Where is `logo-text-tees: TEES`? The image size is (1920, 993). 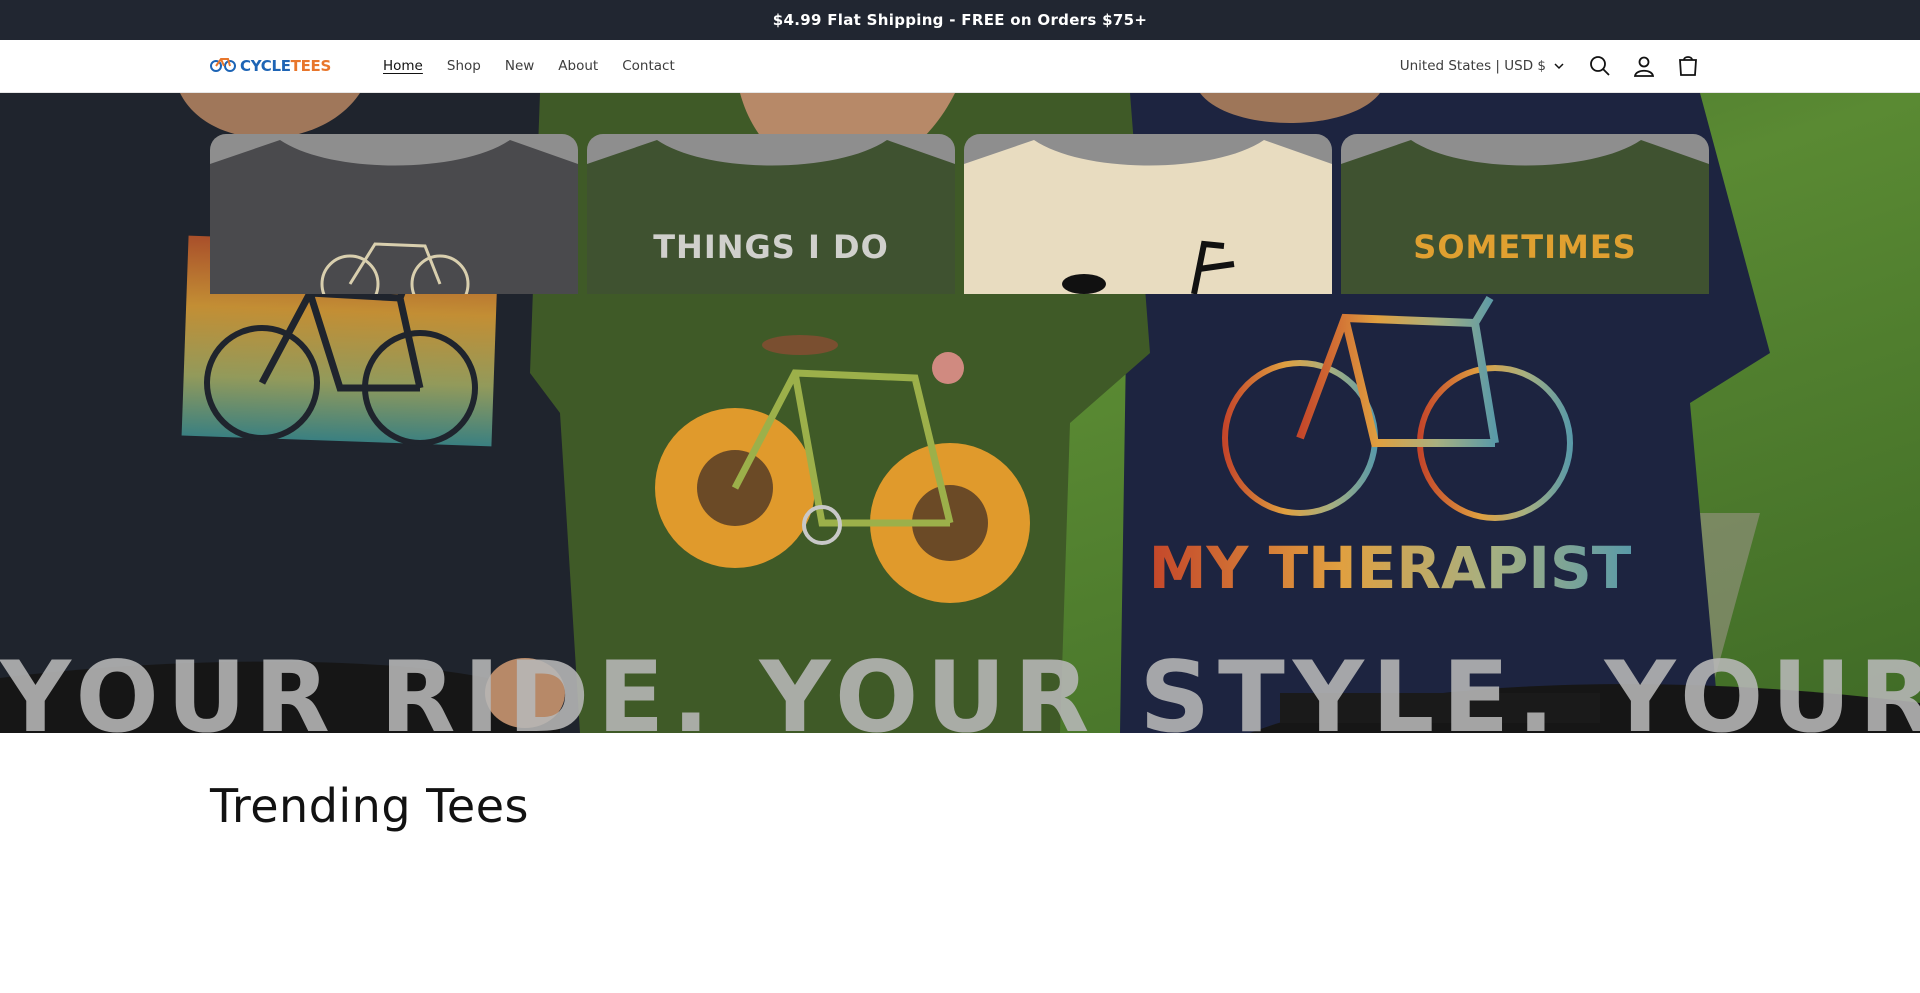
logo-text-tees: TEES is located at coordinates (311, 66).